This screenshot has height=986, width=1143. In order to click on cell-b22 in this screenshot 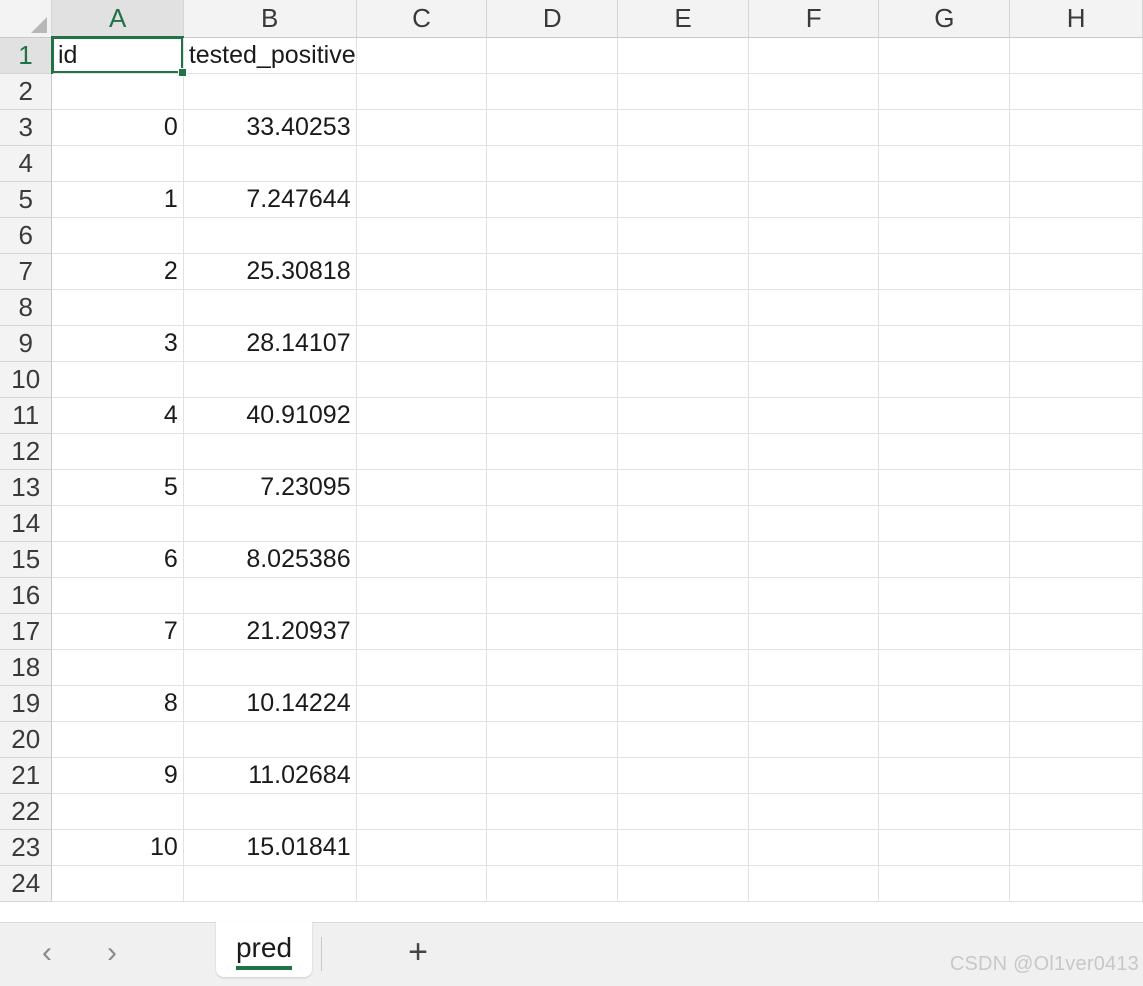, I will do `click(270, 811)`.